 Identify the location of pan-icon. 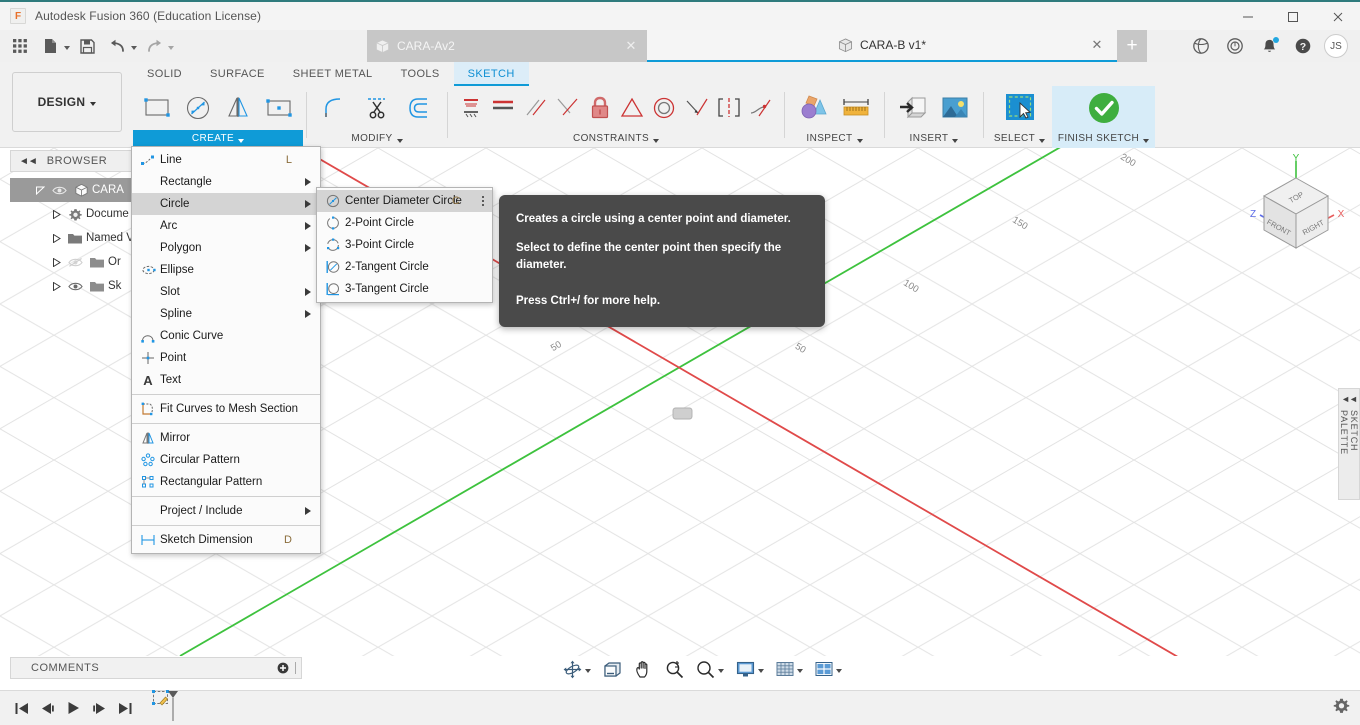
(643, 669).